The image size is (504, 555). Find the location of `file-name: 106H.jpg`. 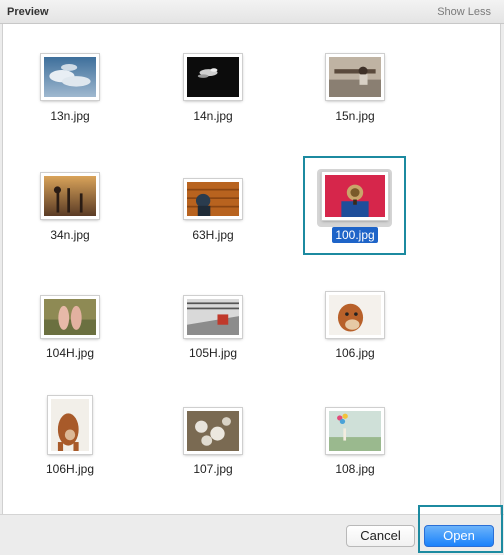

file-name: 106H.jpg is located at coordinates (70, 469).